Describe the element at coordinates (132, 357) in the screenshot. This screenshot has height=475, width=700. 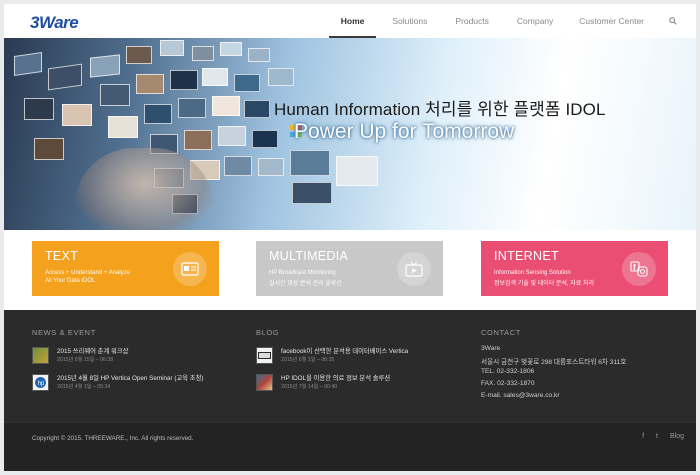
I see `news-item: 2015 쓰리웨어 춘계 워크샵 2015년 6월 15일 – 06:38` at that location.